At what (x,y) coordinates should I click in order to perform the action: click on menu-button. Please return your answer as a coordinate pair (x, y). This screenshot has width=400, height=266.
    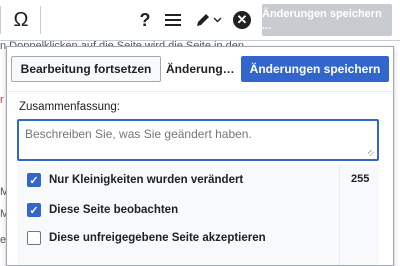
    Looking at the image, I should click on (173, 20).